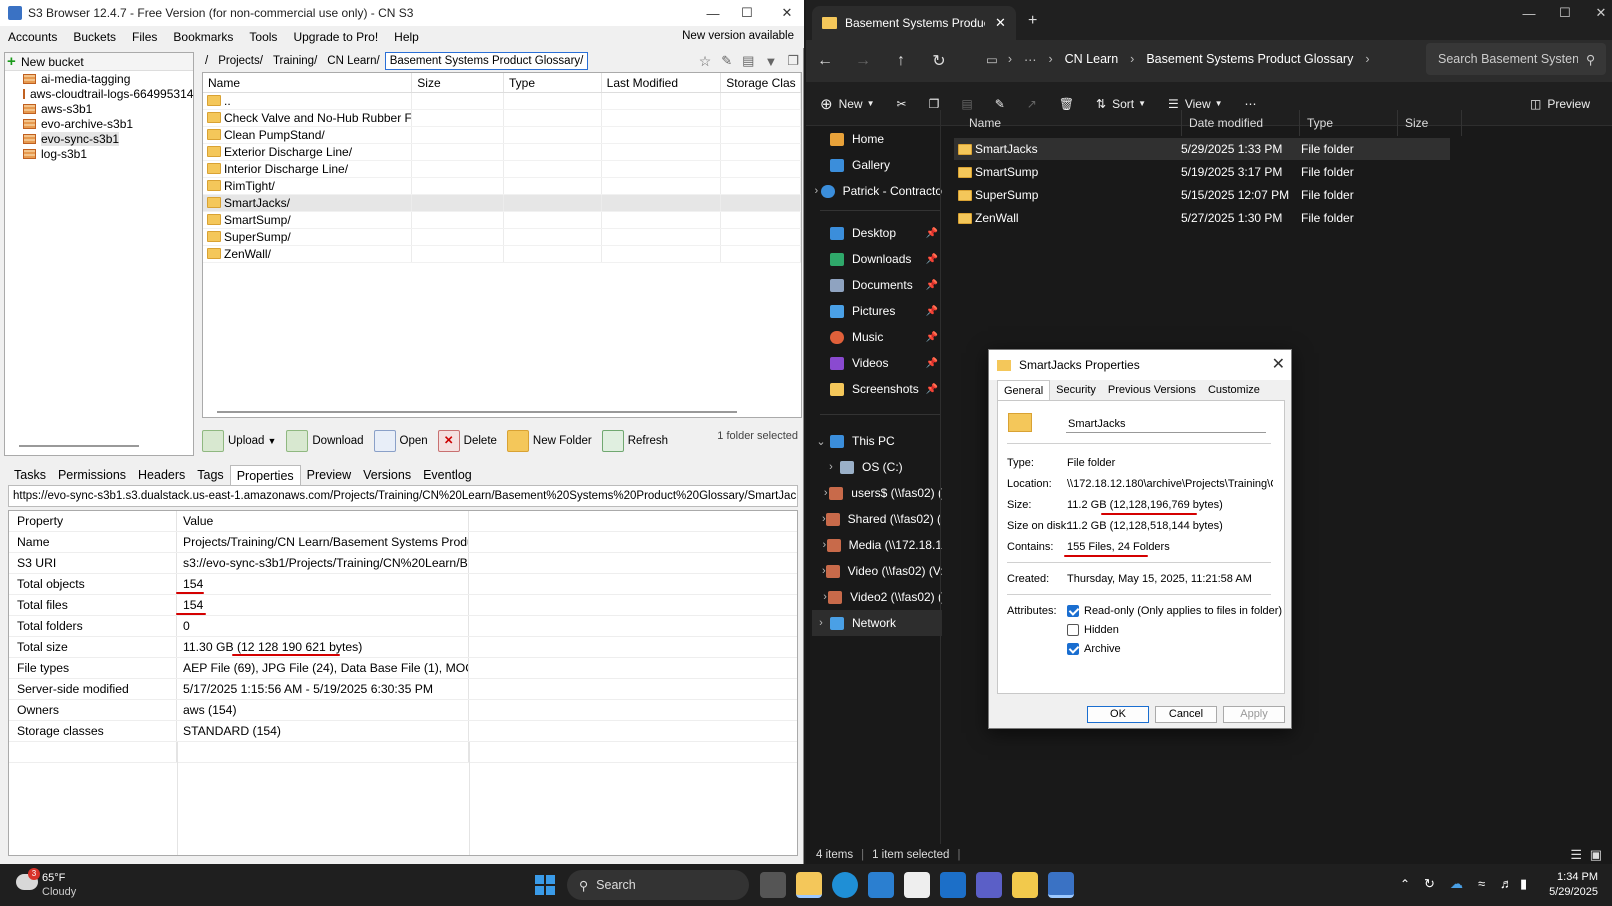 The width and height of the screenshot is (1612, 906). Describe the element at coordinates (203, 37) in the screenshot. I see `menu-bookmarks: Bookmarks` at that location.